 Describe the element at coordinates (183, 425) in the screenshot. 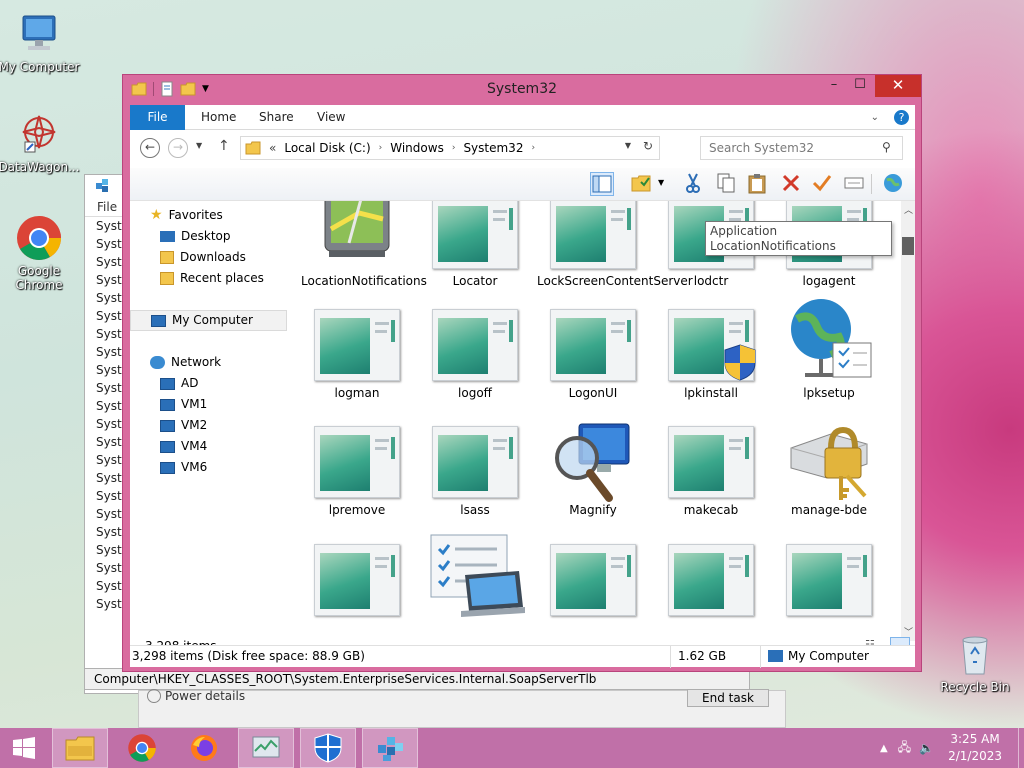

I see `nav-network-item: VM2` at that location.